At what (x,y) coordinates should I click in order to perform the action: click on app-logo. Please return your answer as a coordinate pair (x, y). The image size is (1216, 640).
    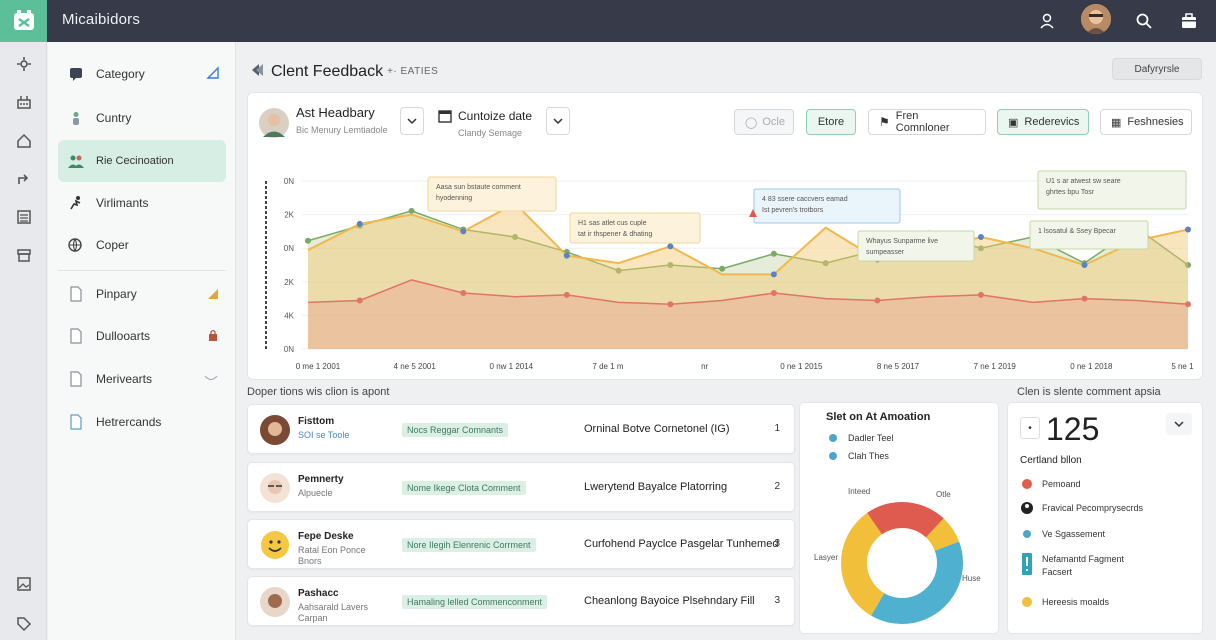
    Looking at the image, I should click on (23, 21).